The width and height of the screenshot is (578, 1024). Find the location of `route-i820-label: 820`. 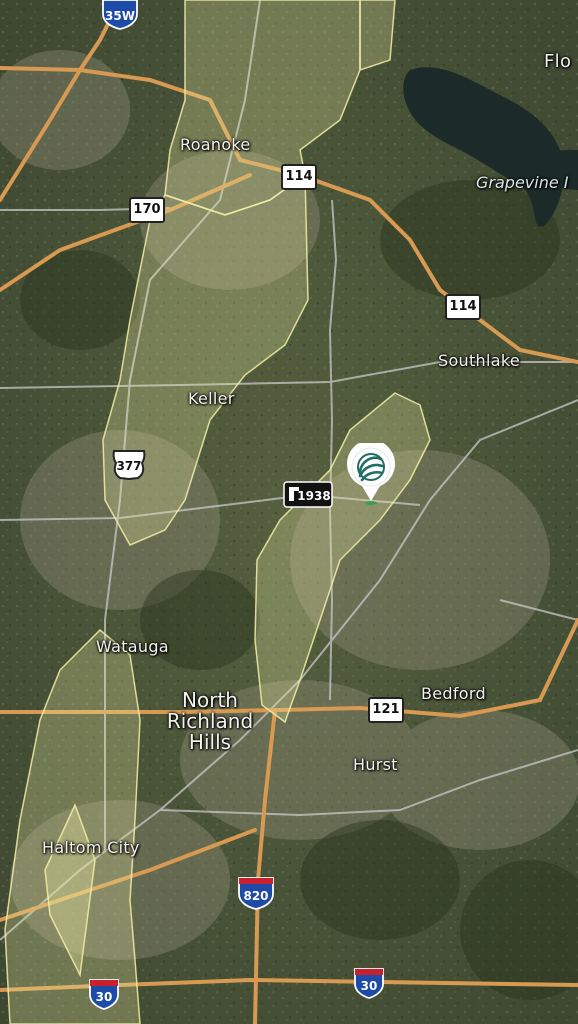

route-i820-label: 820 is located at coordinates (255, 896).